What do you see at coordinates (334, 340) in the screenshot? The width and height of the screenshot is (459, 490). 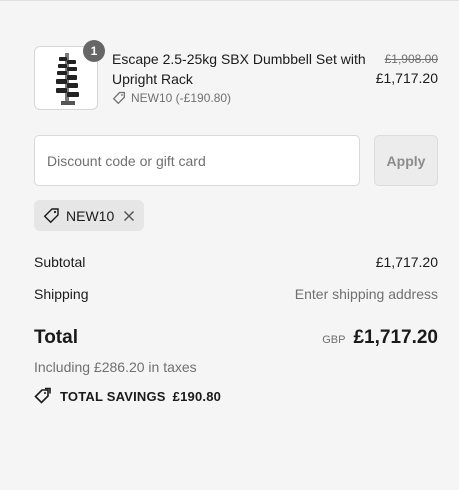 I see `currency-code: GBP` at bounding box center [334, 340].